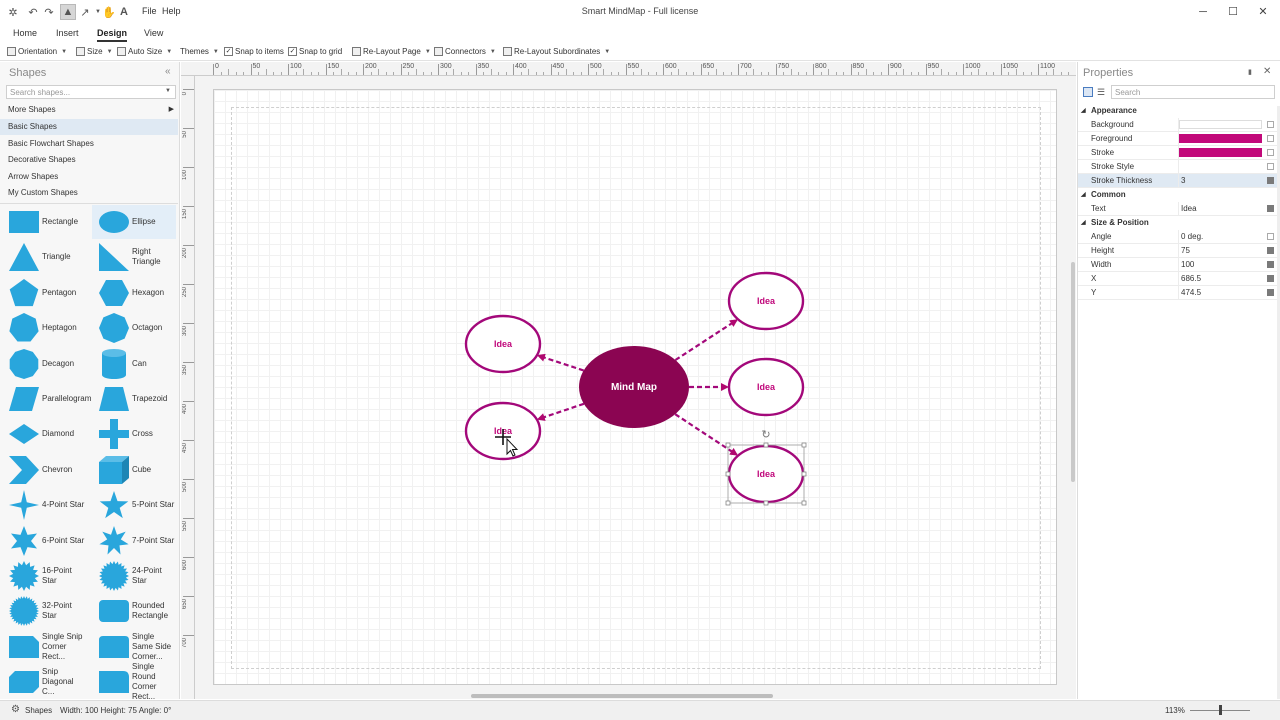 This screenshot has width=1280, height=720. What do you see at coordinates (44, 222) in the screenshot?
I see `shape-item: Rectangle` at bounding box center [44, 222].